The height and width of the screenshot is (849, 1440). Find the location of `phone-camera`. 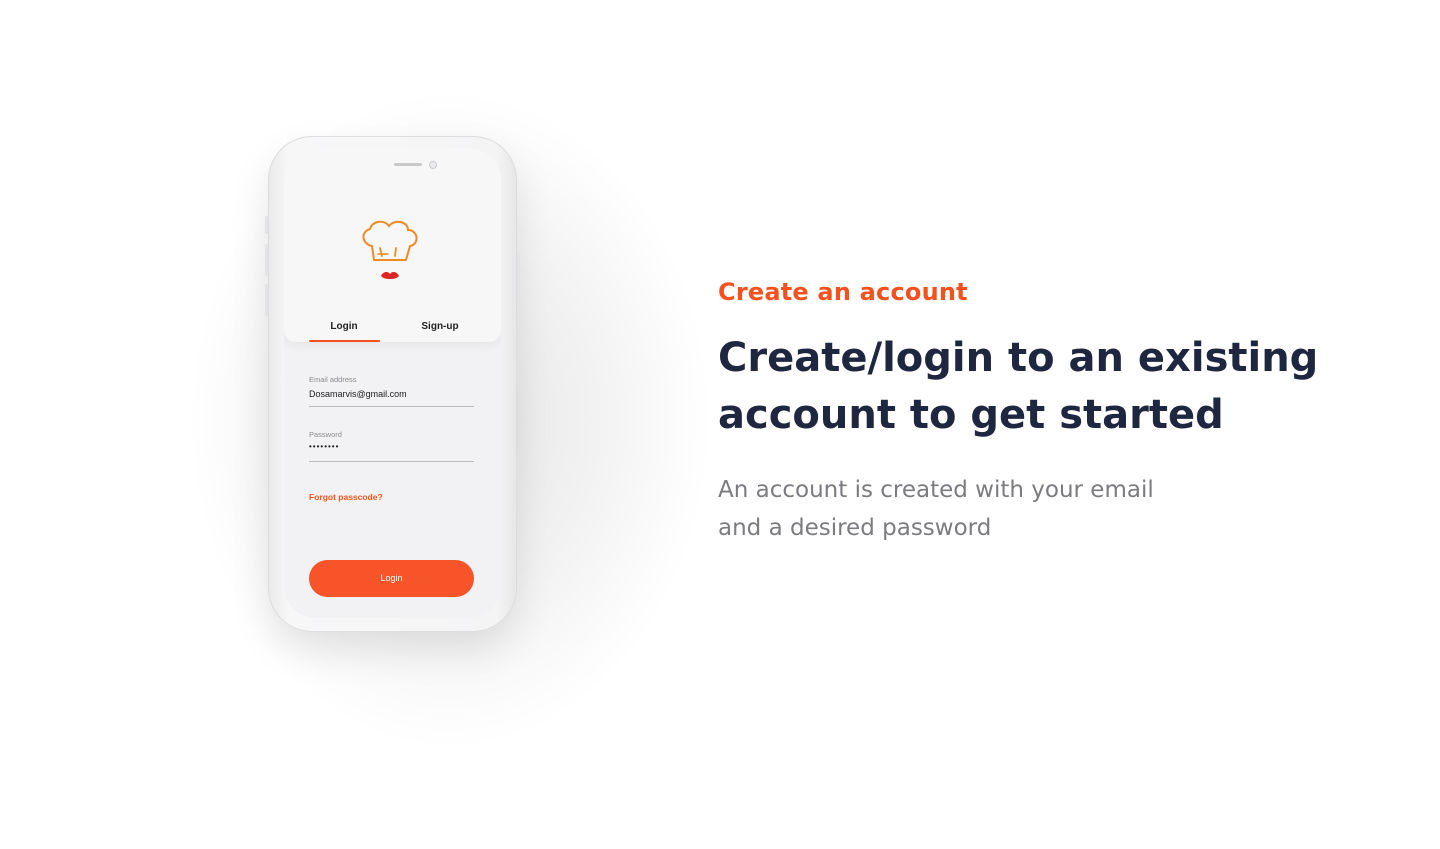

phone-camera is located at coordinates (433, 165).